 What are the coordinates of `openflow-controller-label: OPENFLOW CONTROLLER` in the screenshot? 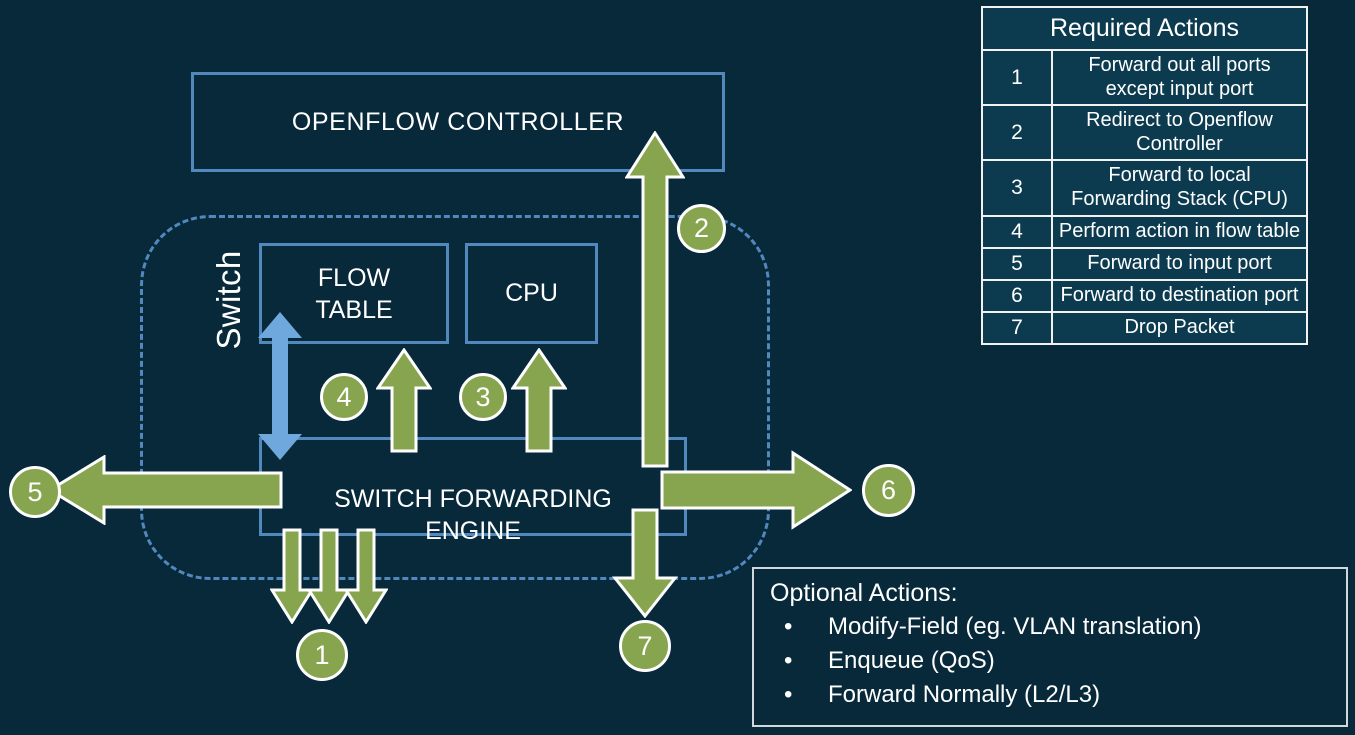 It's located at (458, 121).